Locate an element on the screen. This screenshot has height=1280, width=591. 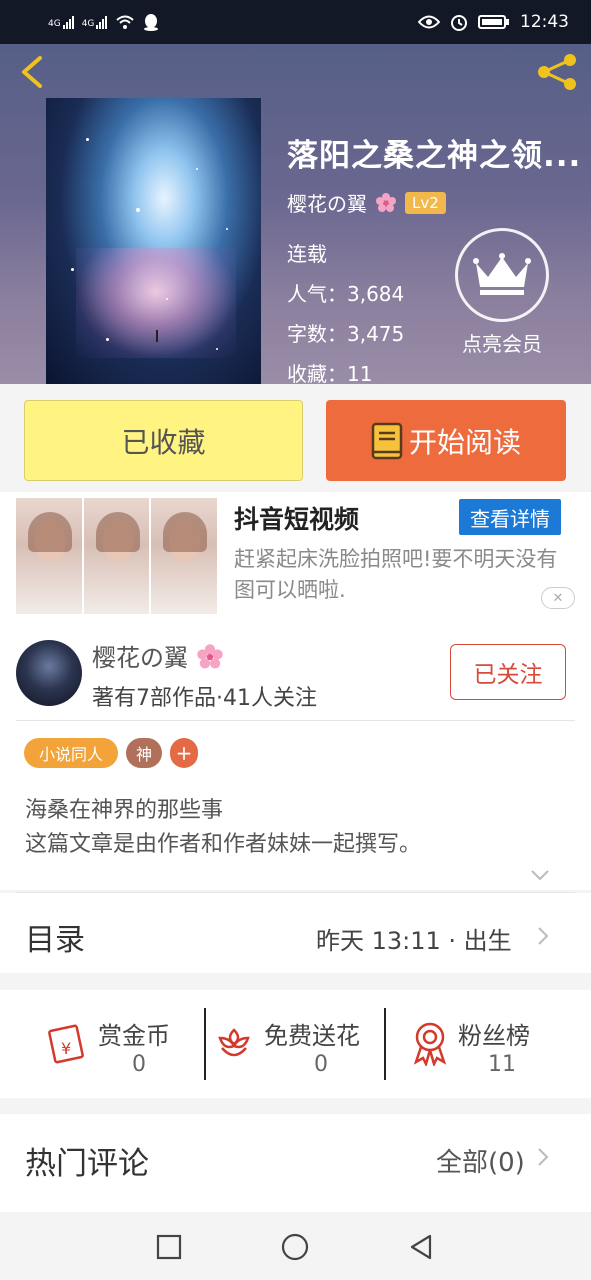
popularity-row: 人气：3,684 is located at coordinates (346, 294).